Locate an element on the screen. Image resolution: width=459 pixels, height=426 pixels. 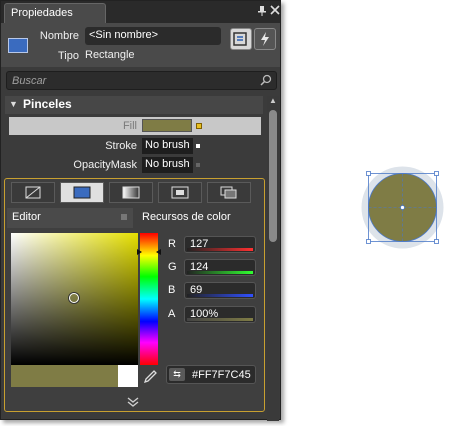
fill-swatch is located at coordinates (167, 125).